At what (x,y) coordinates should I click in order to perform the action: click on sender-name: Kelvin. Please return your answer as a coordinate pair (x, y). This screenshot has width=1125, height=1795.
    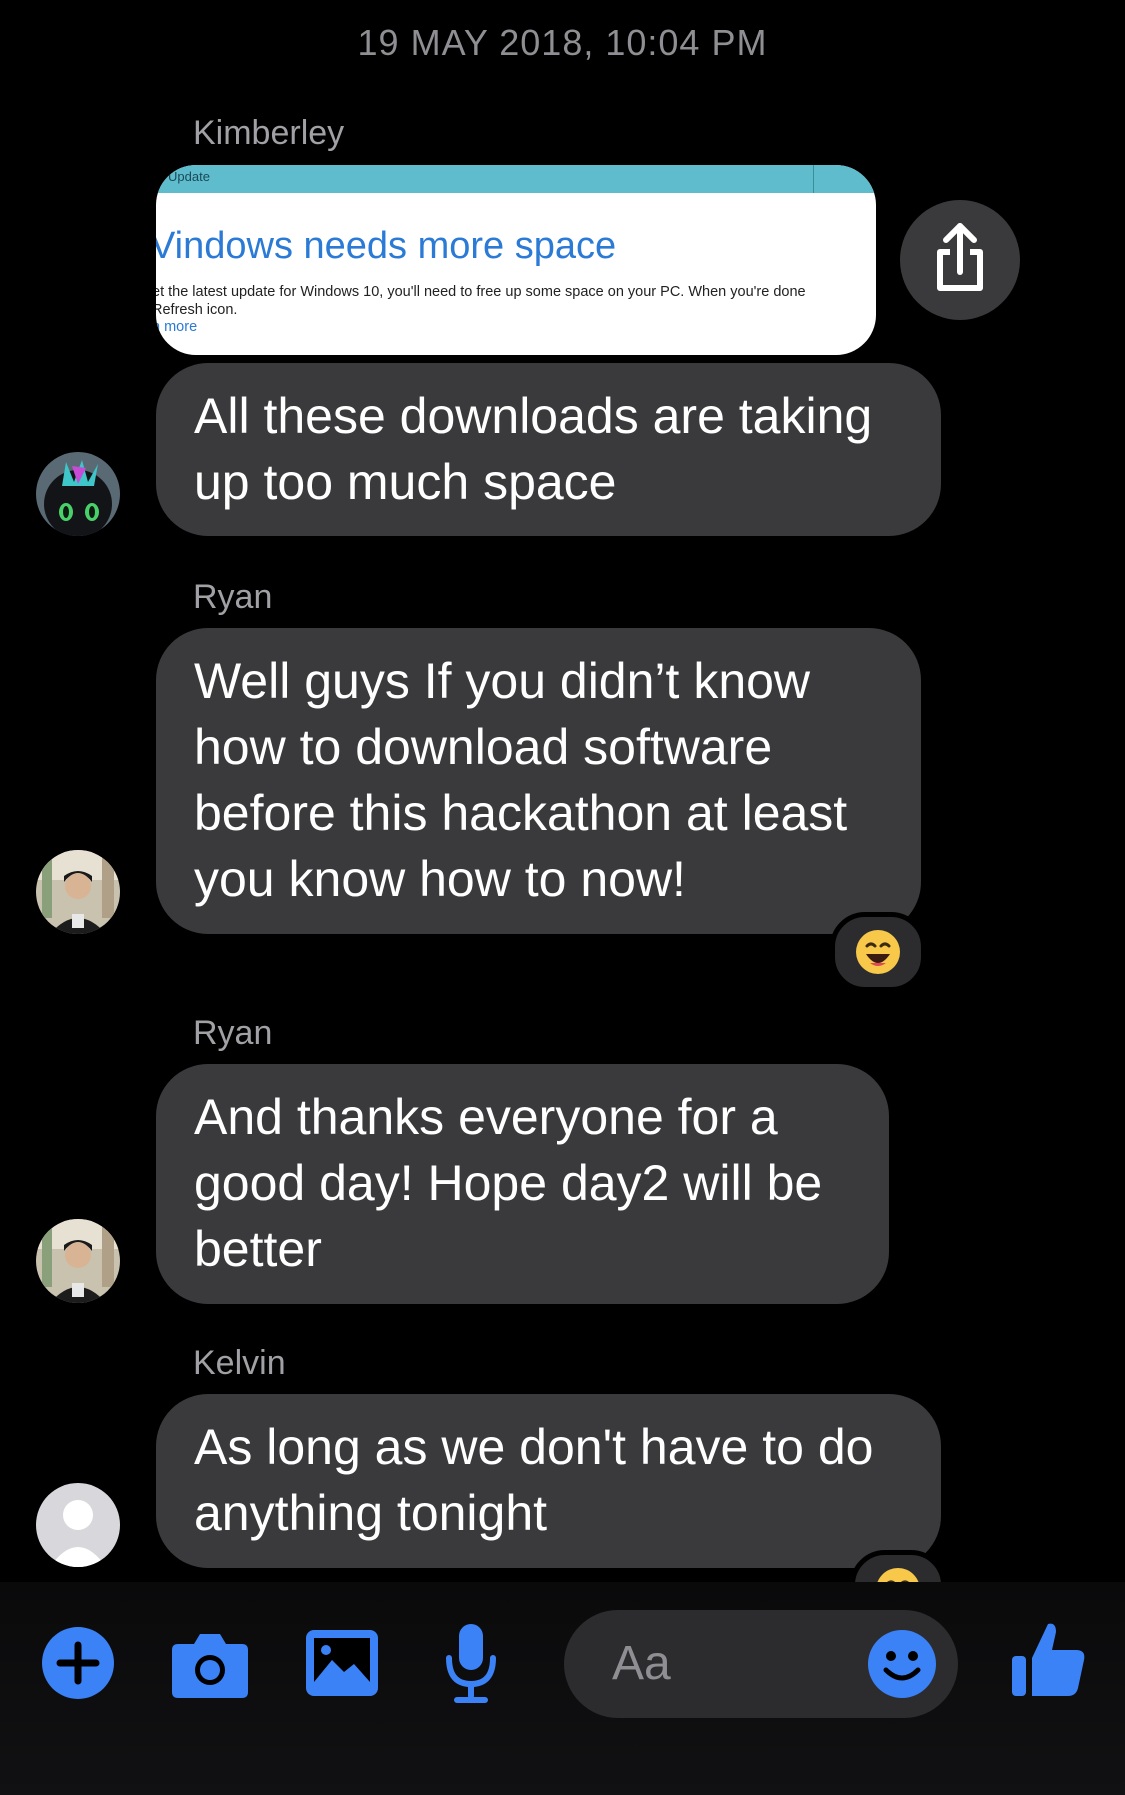
    Looking at the image, I should click on (239, 1363).